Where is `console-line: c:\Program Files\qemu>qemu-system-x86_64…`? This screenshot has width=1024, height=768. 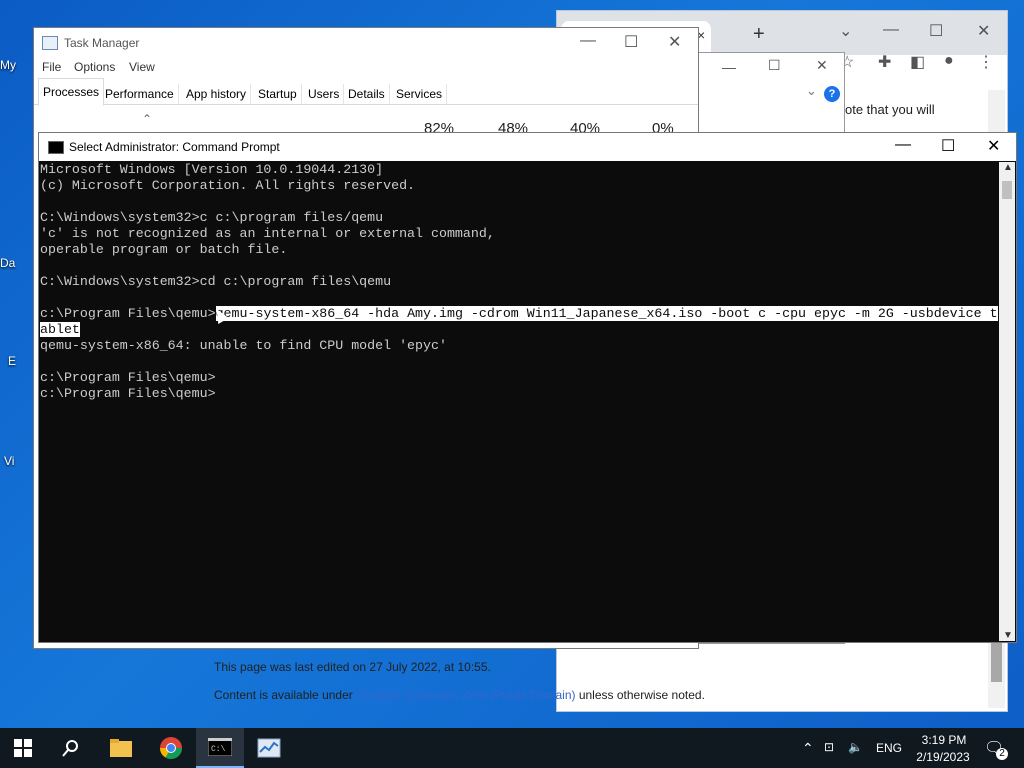
console-line: c:\Program Files\qemu>qemu-system-x86_64… is located at coordinates (519, 314).